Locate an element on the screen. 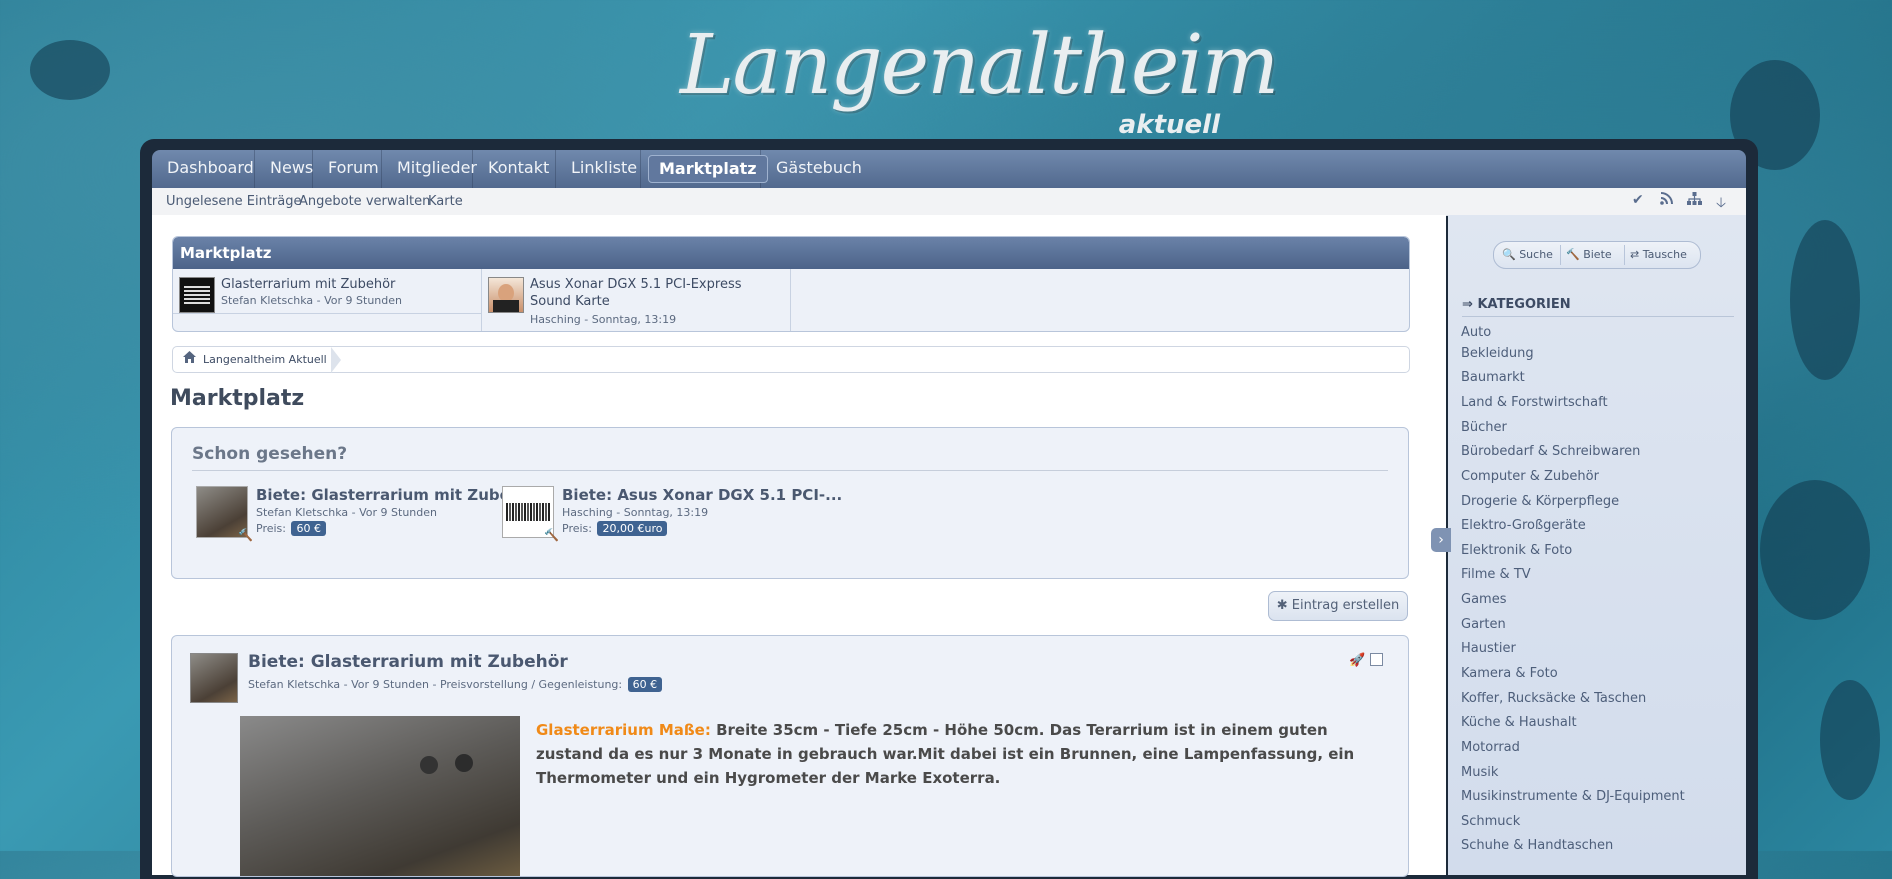 Image resolution: width=1892 pixels, height=879 pixels. tab-dashboard: Dashboard is located at coordinates (203, 169).